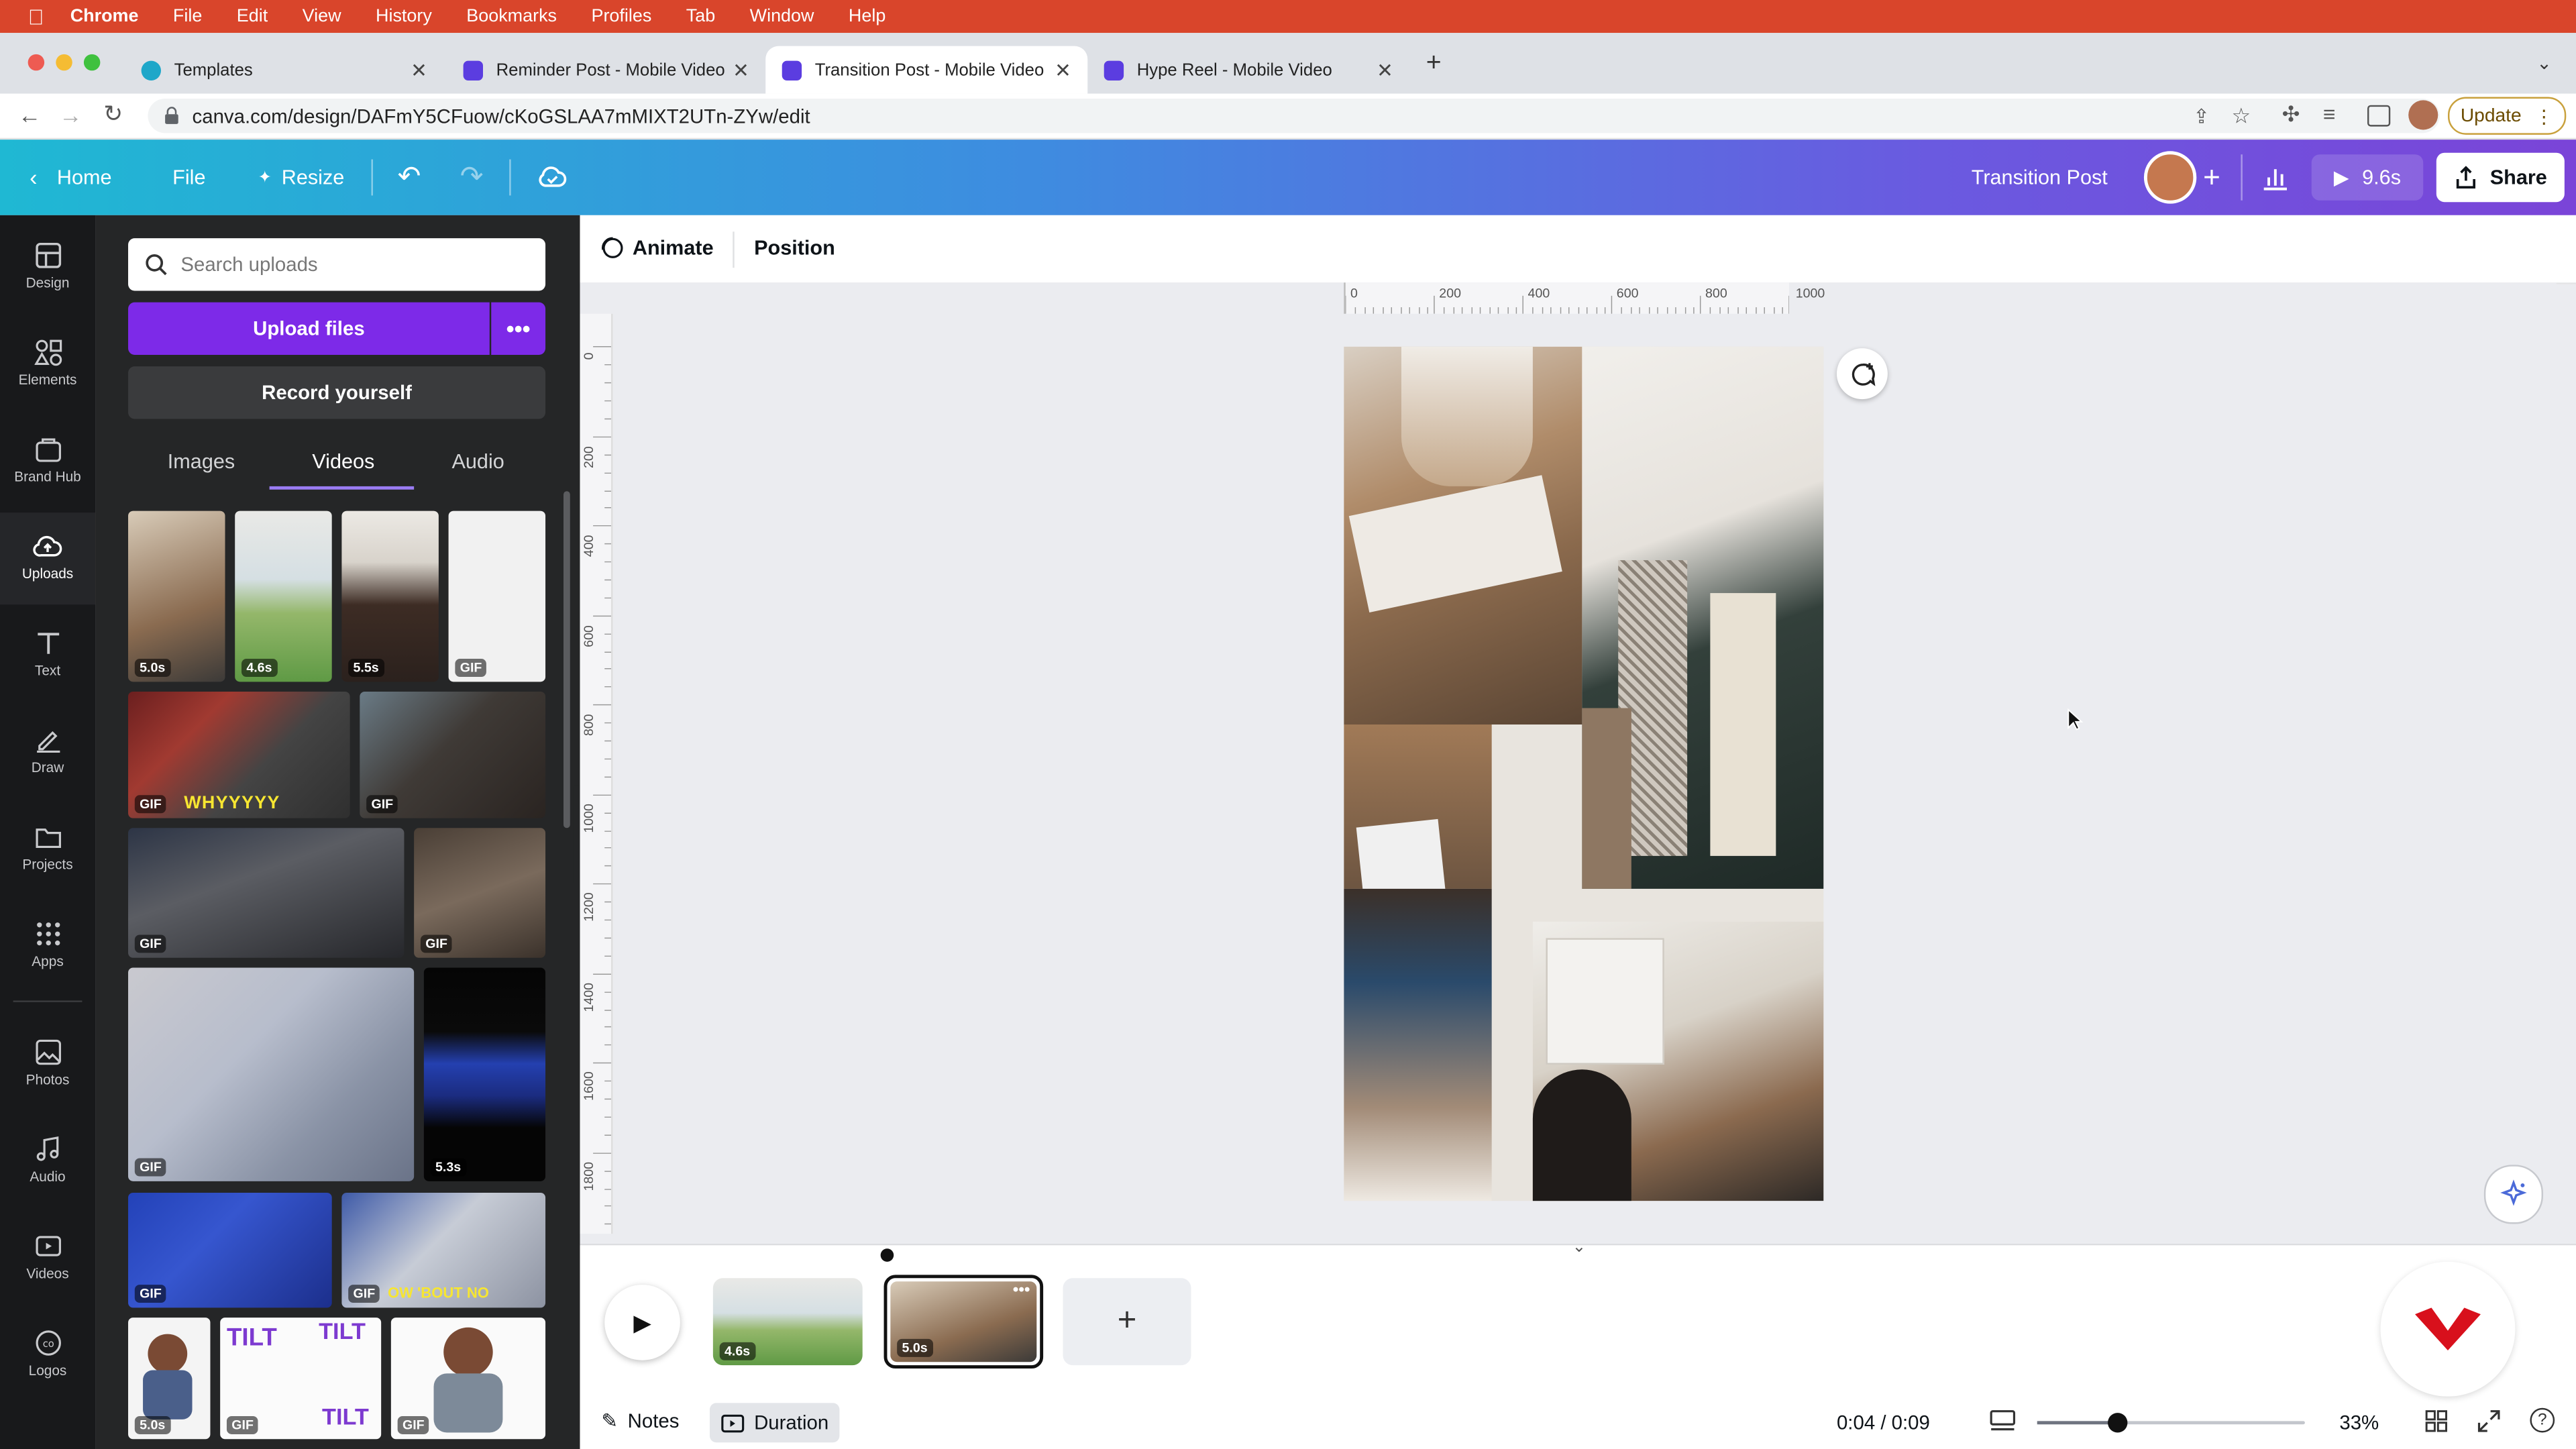  Describe the element at coordinates (443, 1250) in the screenshot. I see `upload-gif-thumb: GIF OW 'BOUT NO` at that location.